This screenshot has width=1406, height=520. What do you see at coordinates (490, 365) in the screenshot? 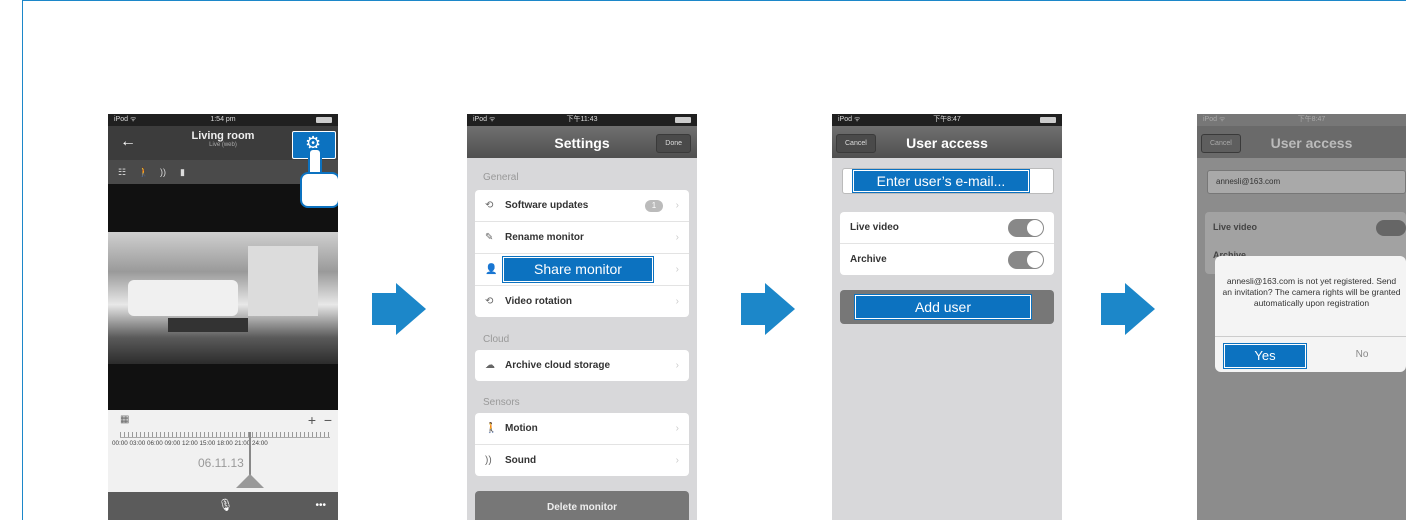
I see `cloud-icon: ☁` at bounding box center [490, 365].